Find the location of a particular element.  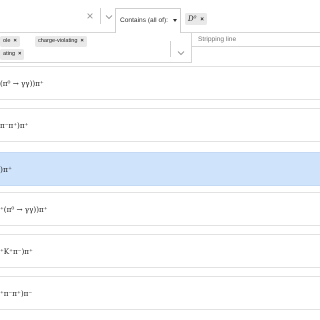

stripping-line-input is located at coordinates (256, 40).